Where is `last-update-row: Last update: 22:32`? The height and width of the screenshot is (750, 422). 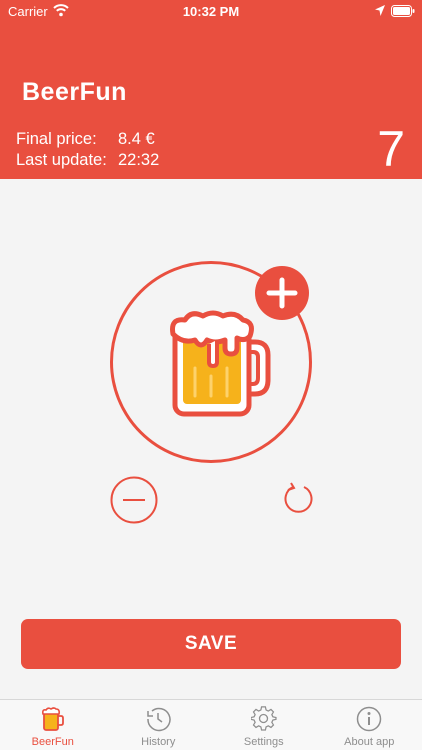 last-update-row: Last update: 22:32 is located at coordinates (87, 160).